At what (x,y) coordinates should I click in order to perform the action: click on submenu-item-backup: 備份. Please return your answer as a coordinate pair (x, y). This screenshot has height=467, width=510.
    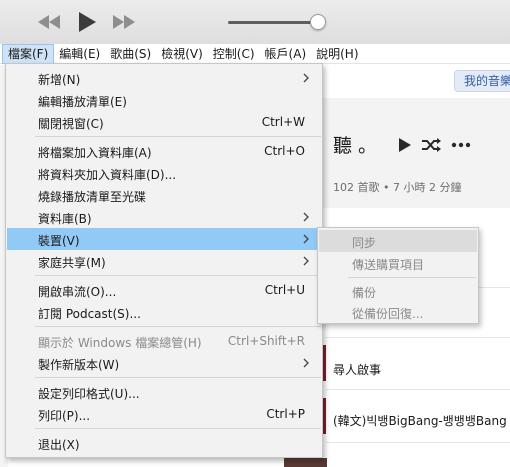
    Looking at the image, I should click on (398, 291).